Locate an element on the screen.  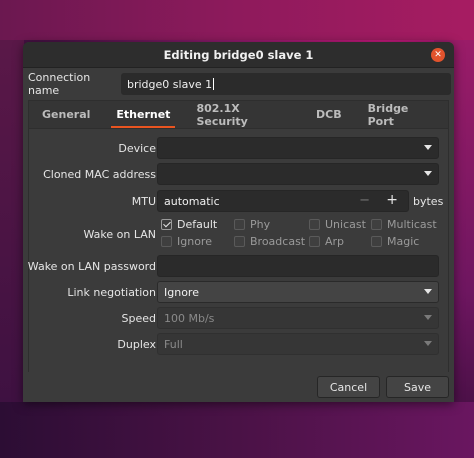
wol-broadcast-checkbox: Broadcast is located at coordinates (269, 241).